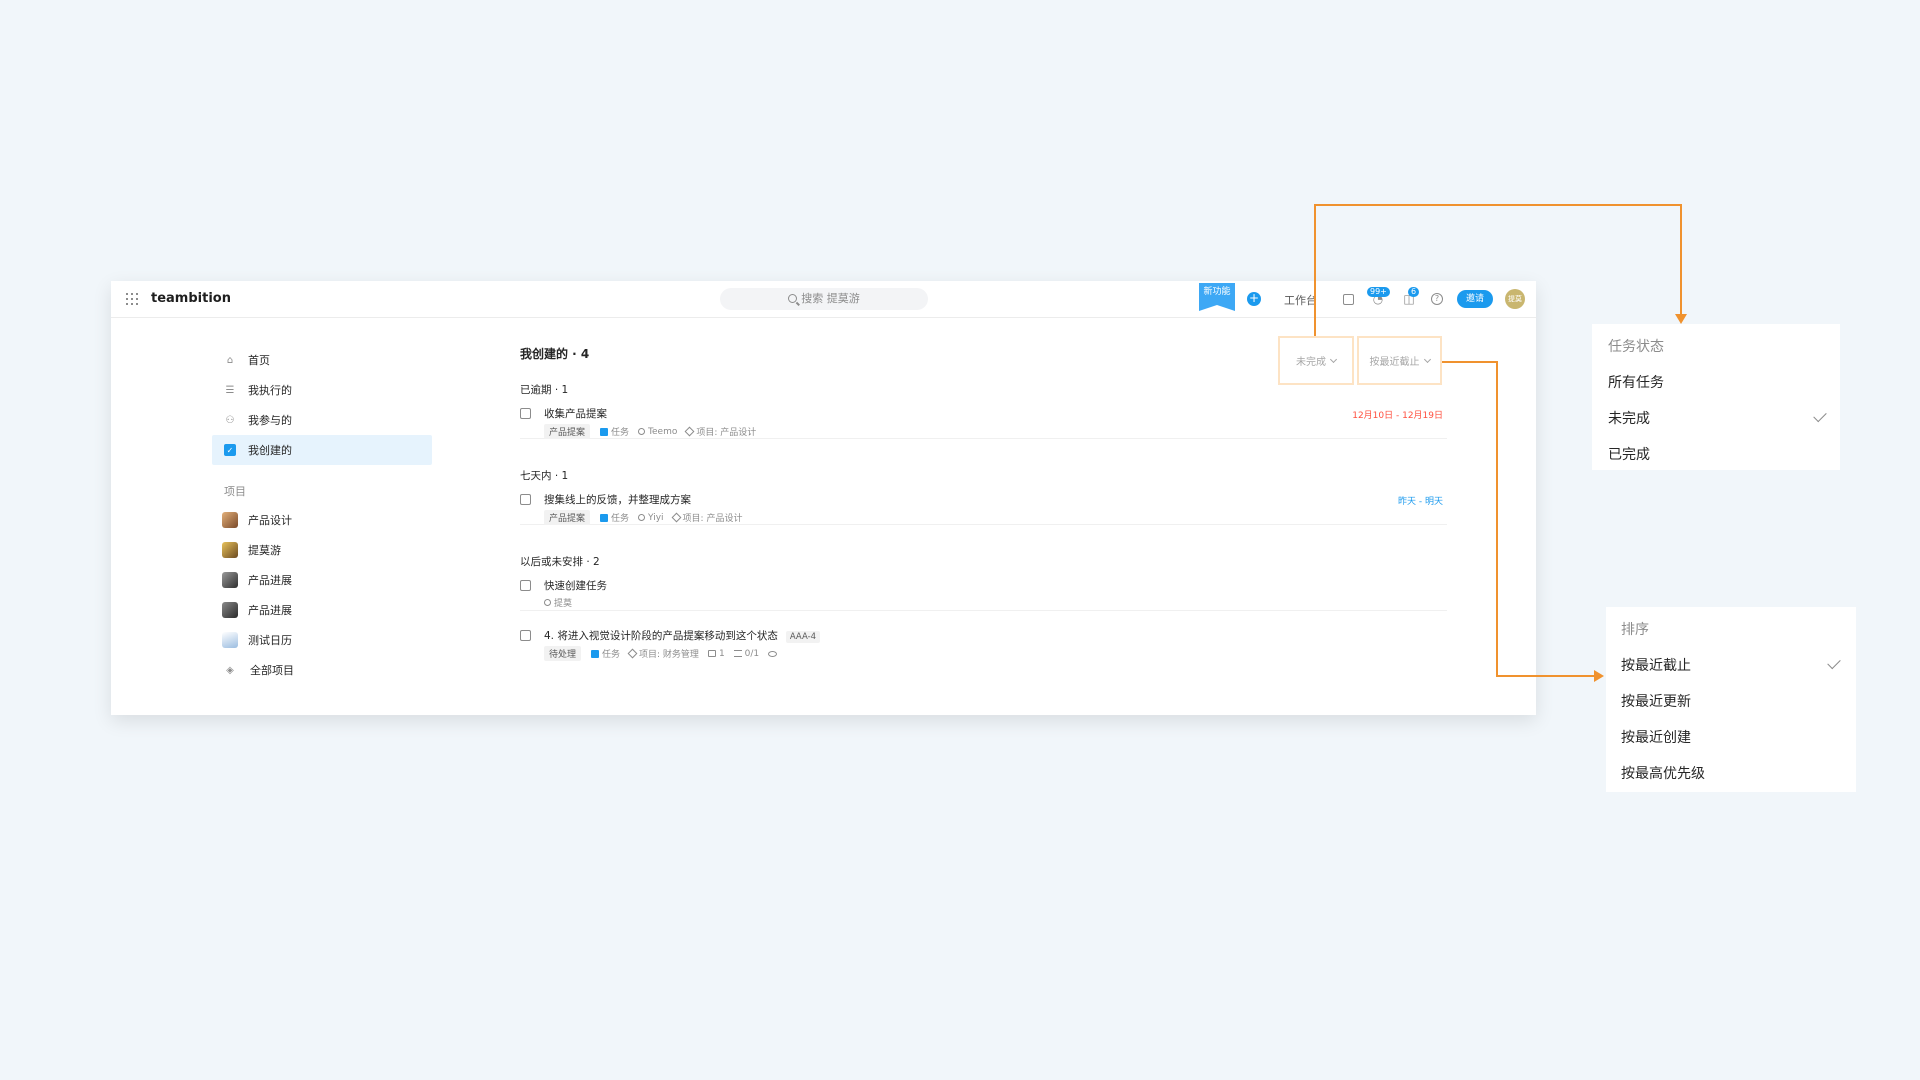 The height and width of the screenshot is (1080, 1920). Describe the element at coordinates (1636, 347) in the screenshot. I see `dropdown-title: 任务状态` at that location.